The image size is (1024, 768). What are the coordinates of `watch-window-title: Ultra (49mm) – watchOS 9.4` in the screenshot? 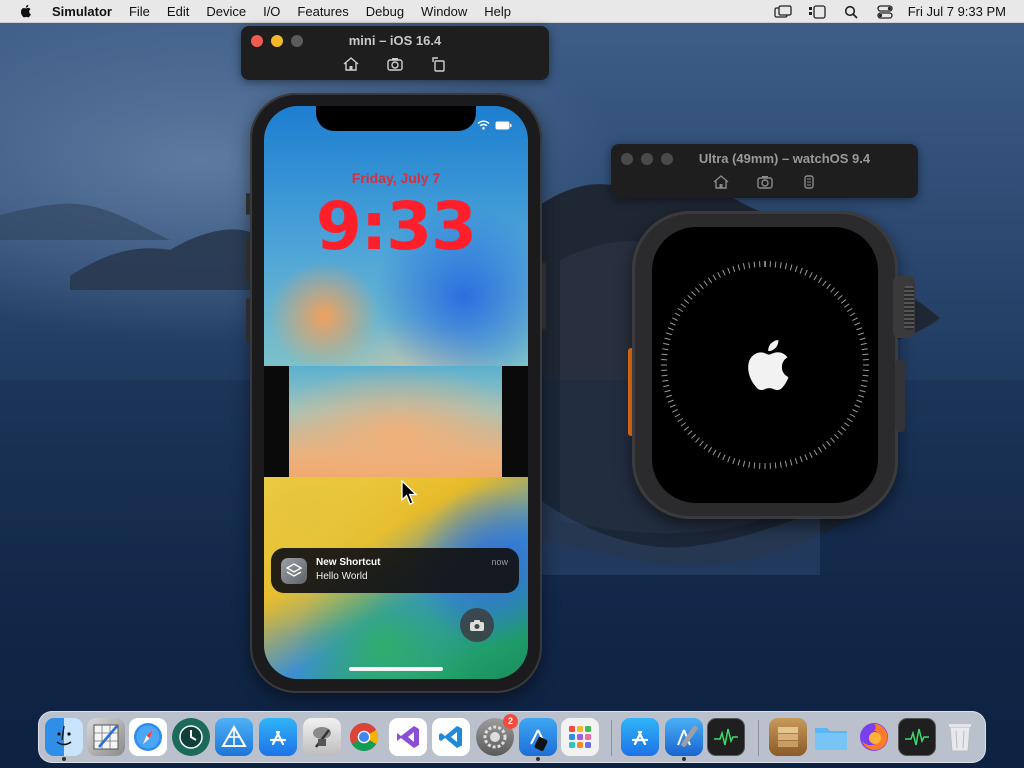 It's located at (784, 158).